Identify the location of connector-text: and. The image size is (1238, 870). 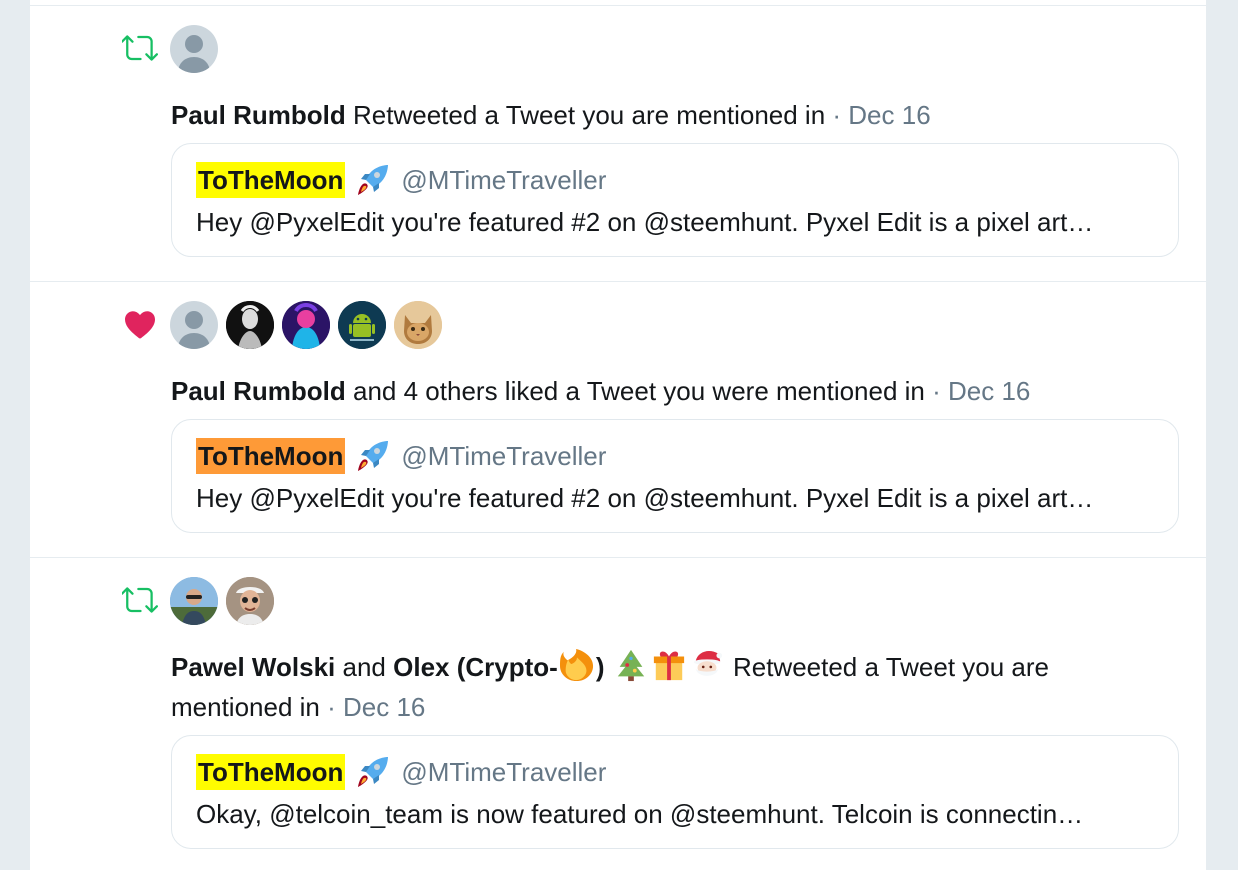
(364, 667).